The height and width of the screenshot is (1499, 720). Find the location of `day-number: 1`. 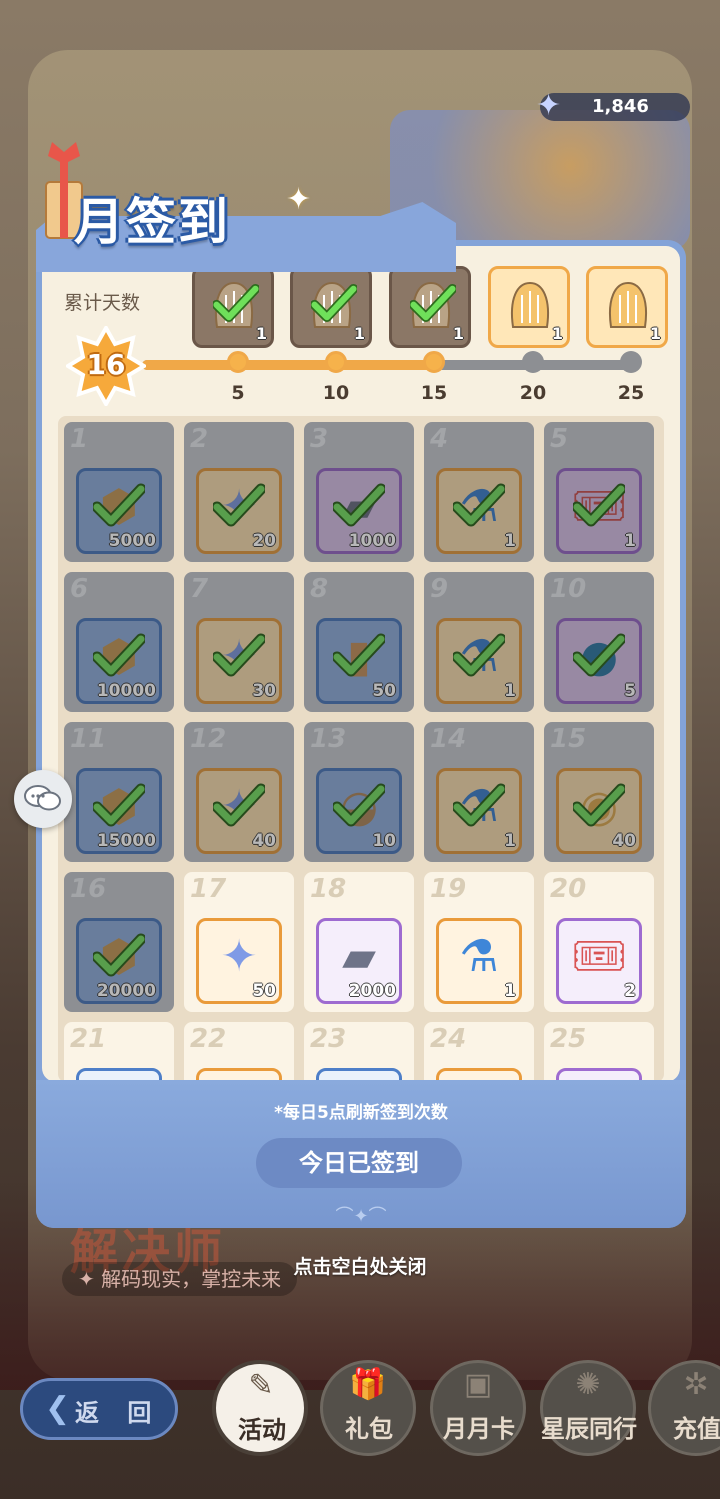

day-number: 1 is located at coordinates (79, 439).